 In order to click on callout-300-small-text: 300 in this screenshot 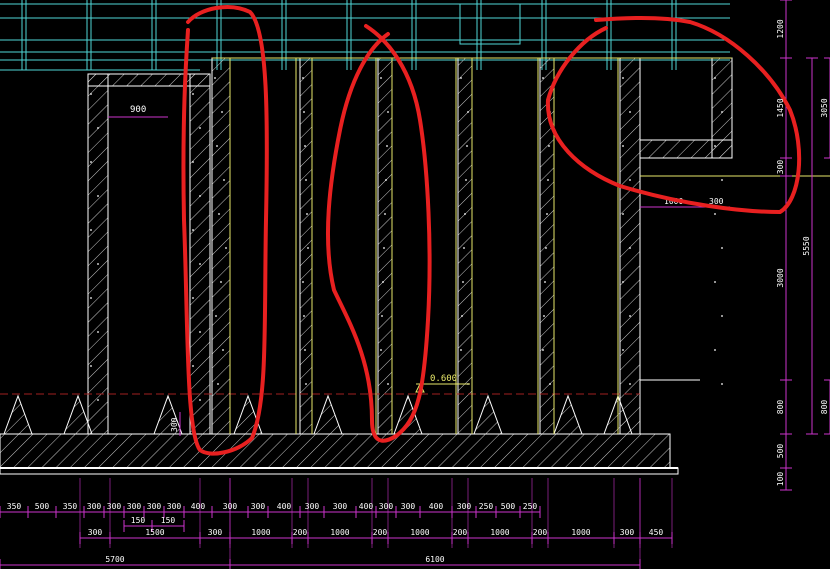, I will do `click(174, 424)`.